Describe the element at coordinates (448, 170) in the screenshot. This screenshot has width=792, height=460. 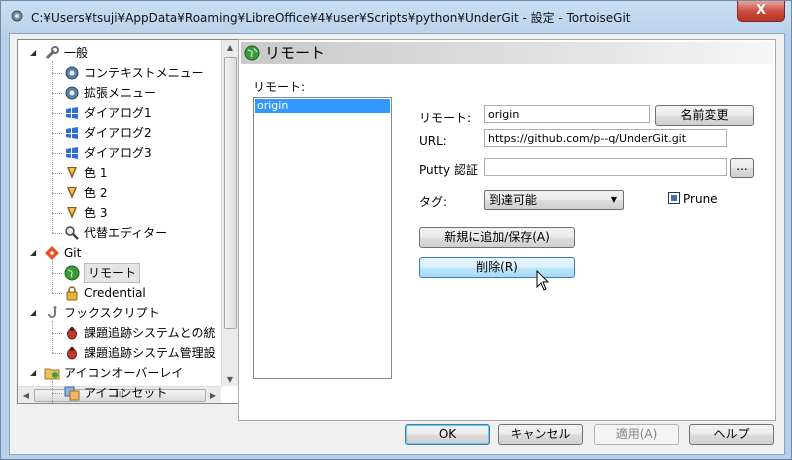
I see `putty-label: Putty 認証` at that location.